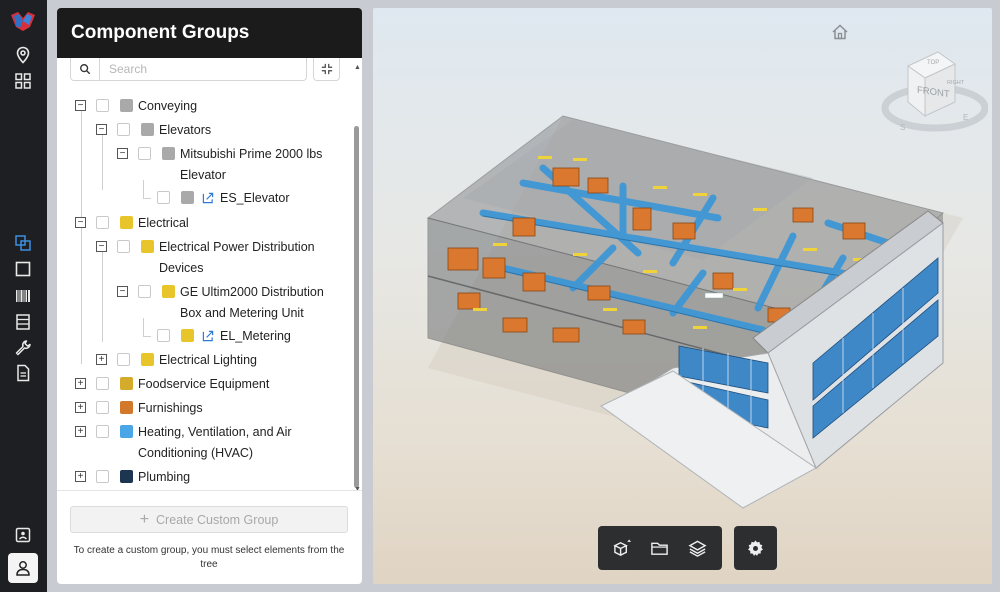 This screenshot has width=1000, height=592. Describe the element at coordinates (23, 322) in the screenshot. I see `table-icon` at that location.